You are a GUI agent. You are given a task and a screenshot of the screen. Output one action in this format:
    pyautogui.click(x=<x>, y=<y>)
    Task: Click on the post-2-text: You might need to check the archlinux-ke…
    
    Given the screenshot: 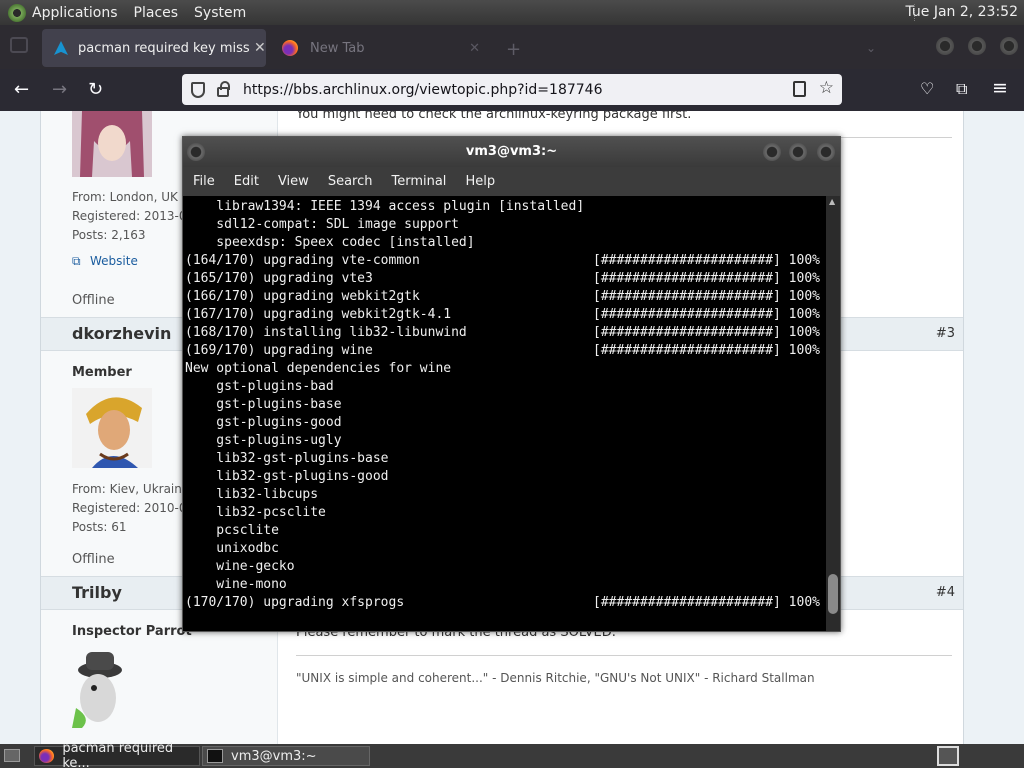 What is the action you would take?
    pyautogui.click(x=494, y=116)
    